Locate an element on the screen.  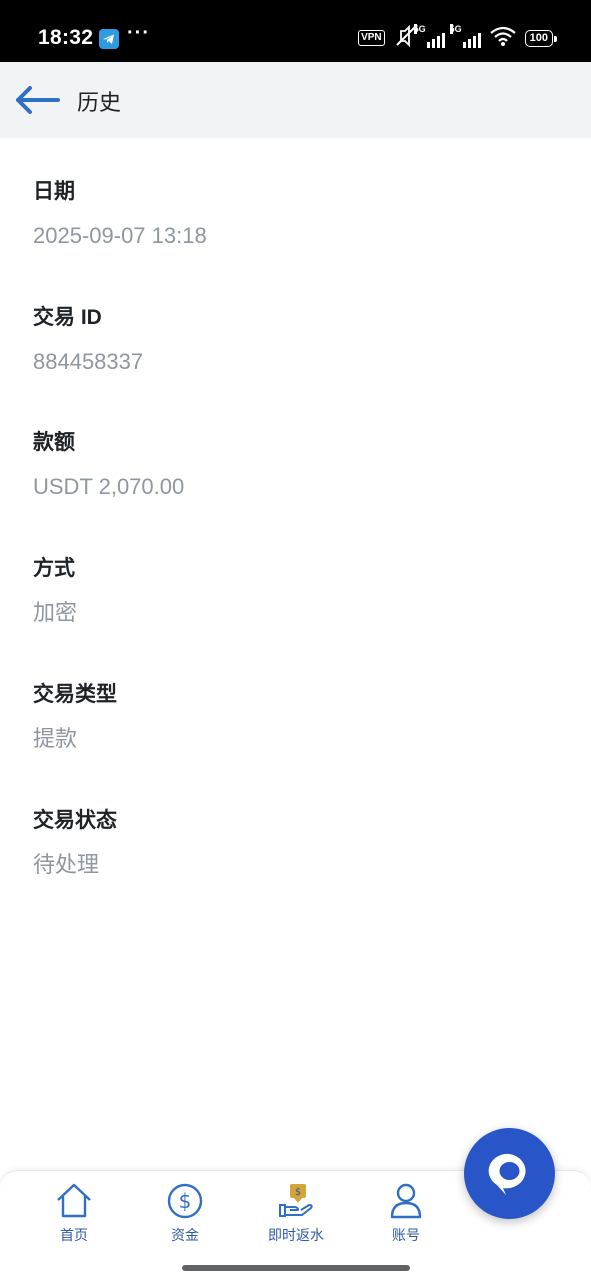
status-bar: 18:32 ··· VPN 5G 5G 100 is located at coordinates (295, 31).